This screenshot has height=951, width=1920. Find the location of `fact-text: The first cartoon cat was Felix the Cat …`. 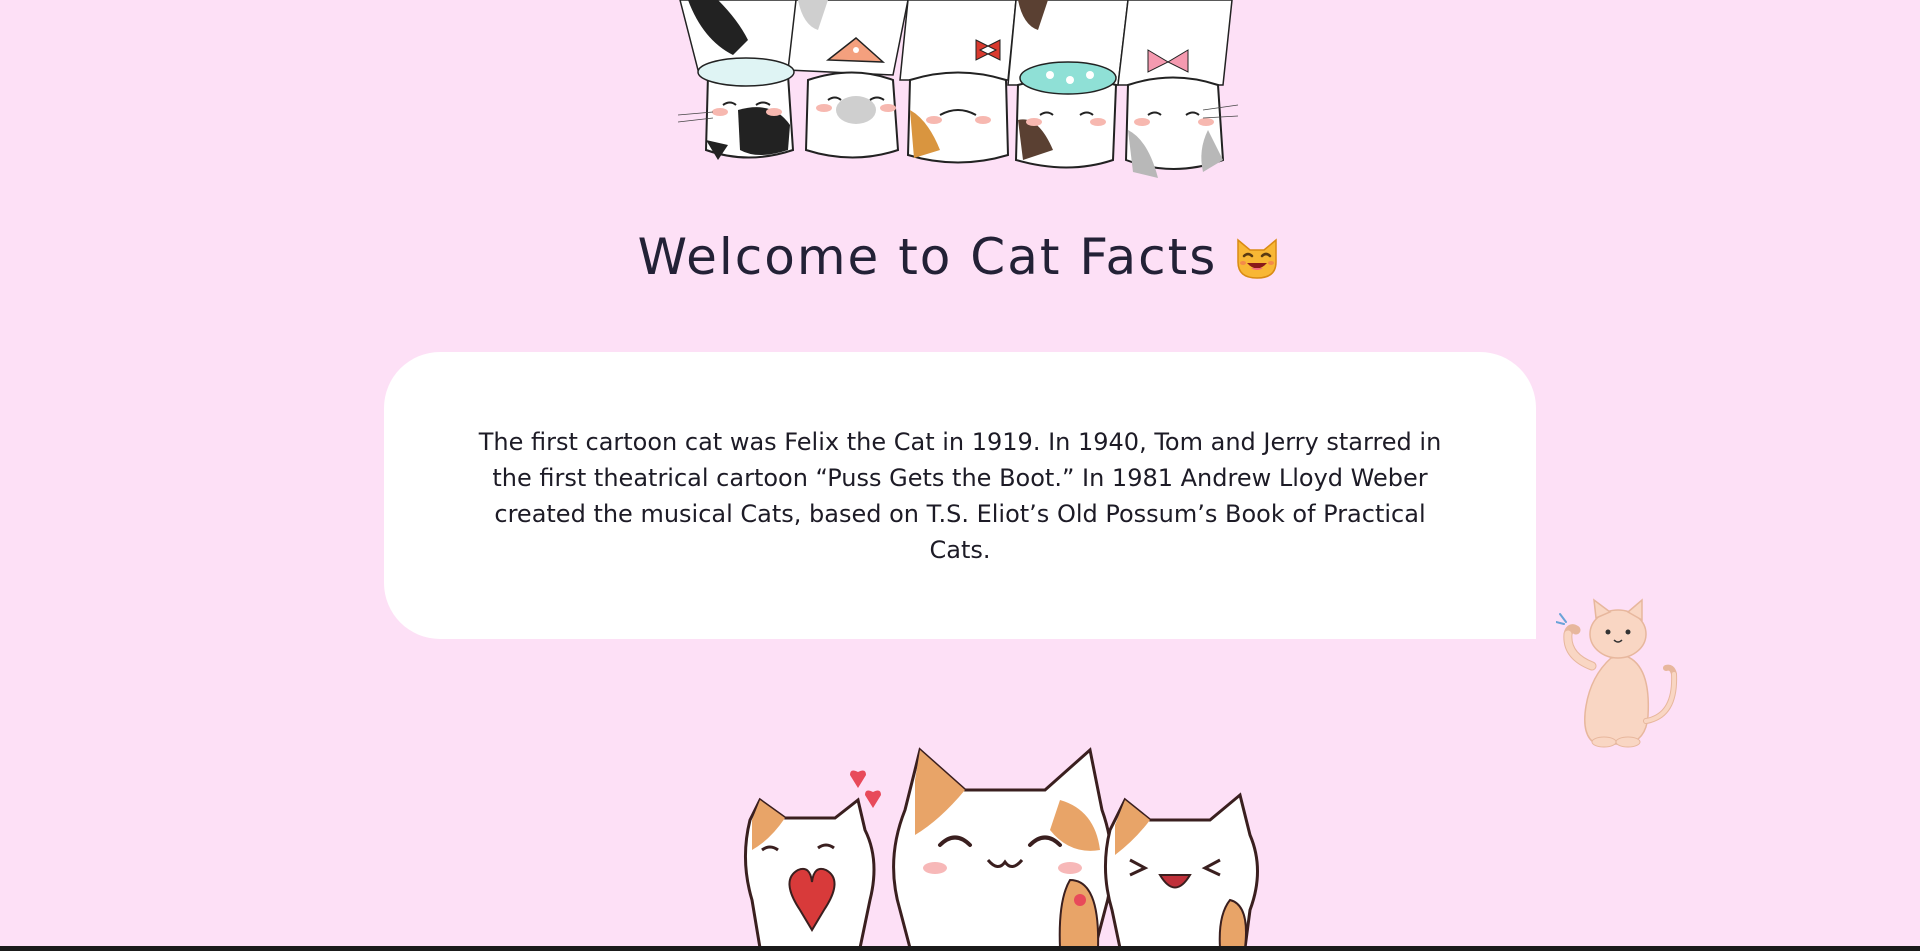

fact-text: The first cartoon cat was Felix the Cat … is located at coordinates (960, 495).